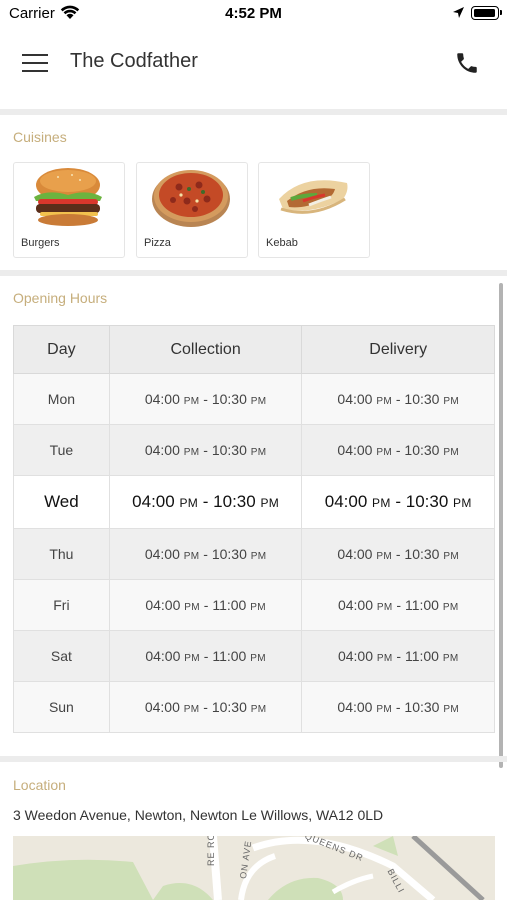 The width and height of the screenshot is (507, 900). I want to click on location-heading: Location, so click(39, 785).